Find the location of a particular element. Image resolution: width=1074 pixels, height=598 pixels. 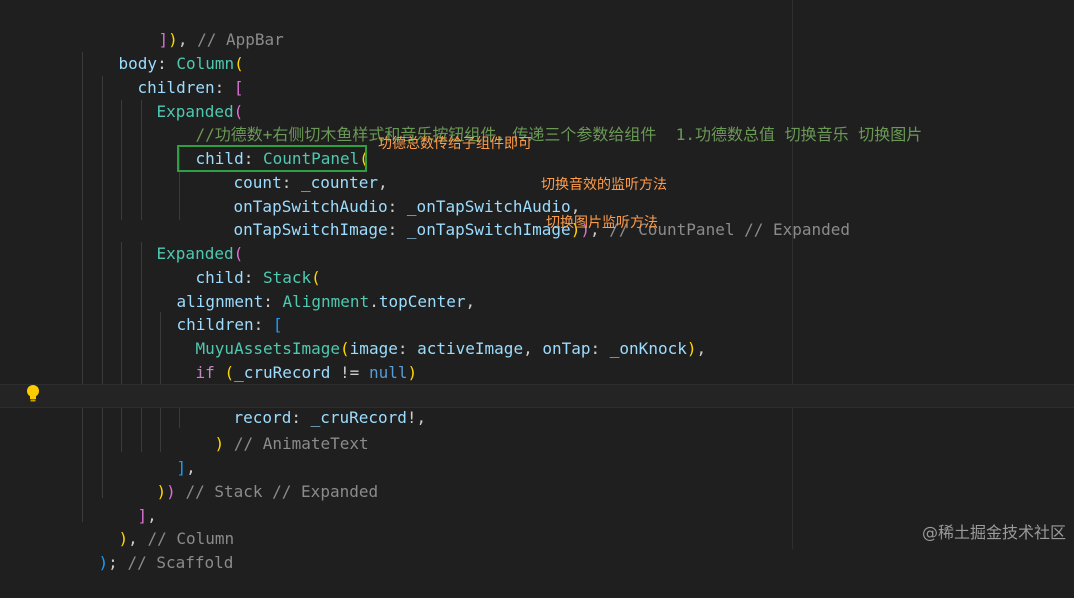

current-line: record: _cruRecord!, is located at coordinates (537, 405).